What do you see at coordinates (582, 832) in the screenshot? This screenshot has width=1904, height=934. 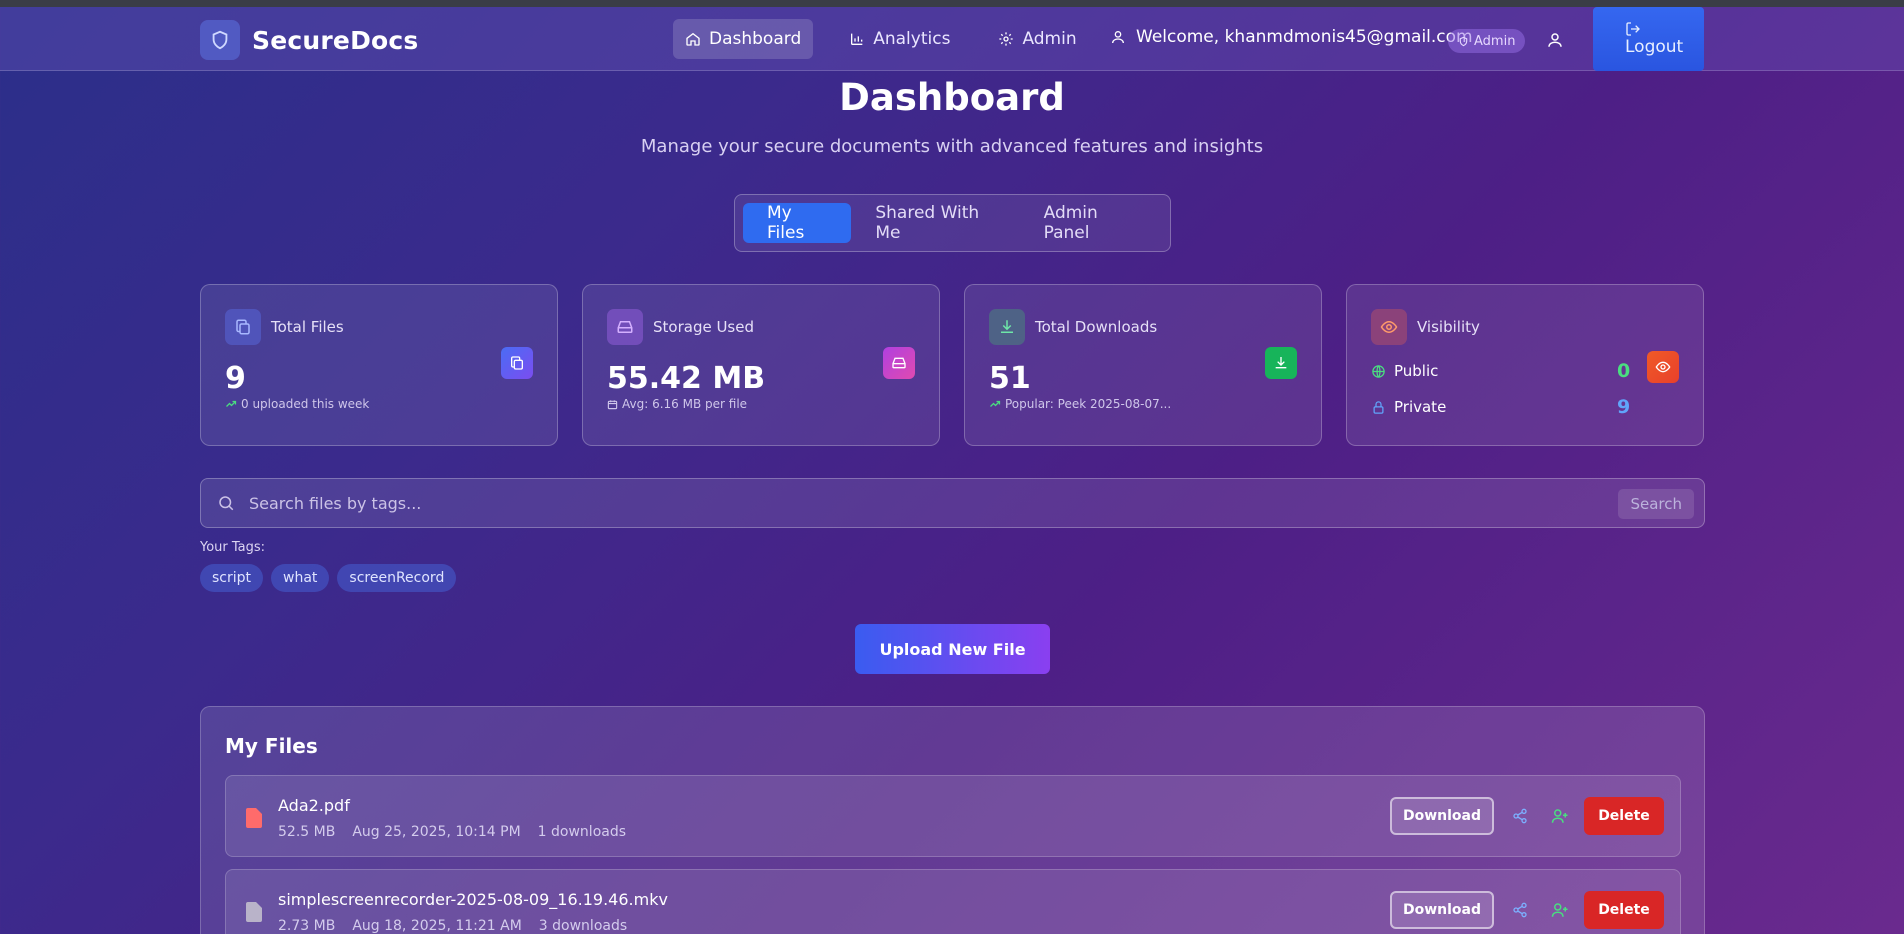 I see `file-downloads: 1 downloads` at bounding box center [582, 832].